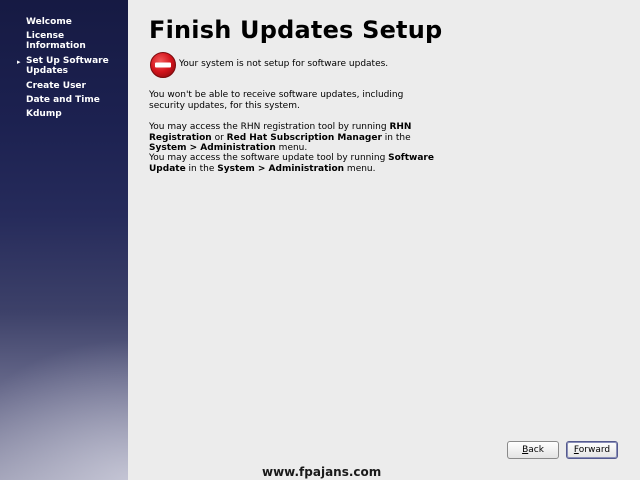 The height and width of the screenshot is (480, 640). Describe the element at coordinates (163, 65) in the screenshot. I see `stop-icon` at that location.